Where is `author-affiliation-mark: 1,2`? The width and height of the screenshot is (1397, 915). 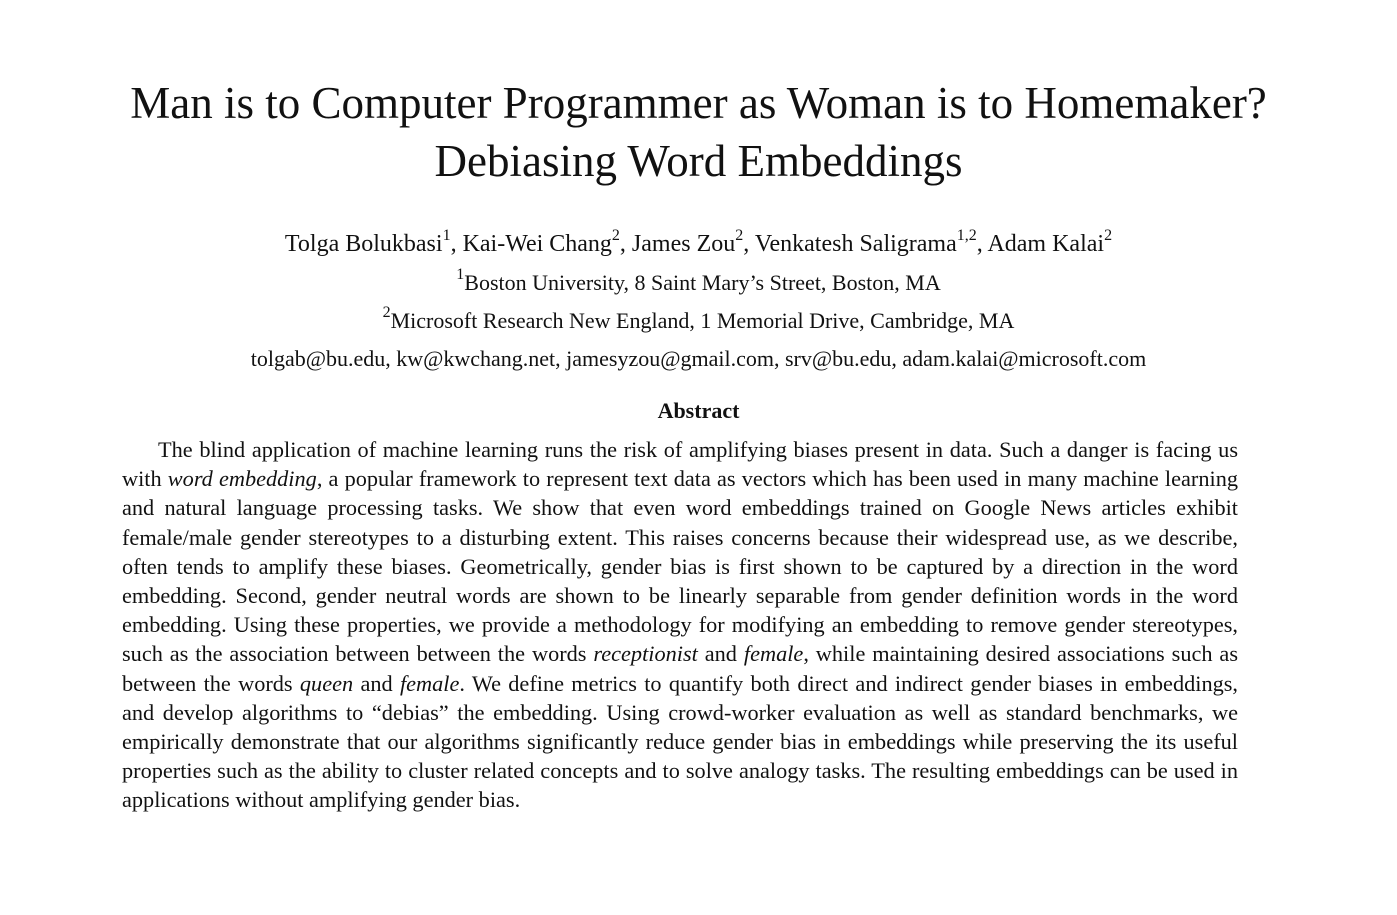
author-affiliation-mark: 1,2 is located at coordinates (966, 235).